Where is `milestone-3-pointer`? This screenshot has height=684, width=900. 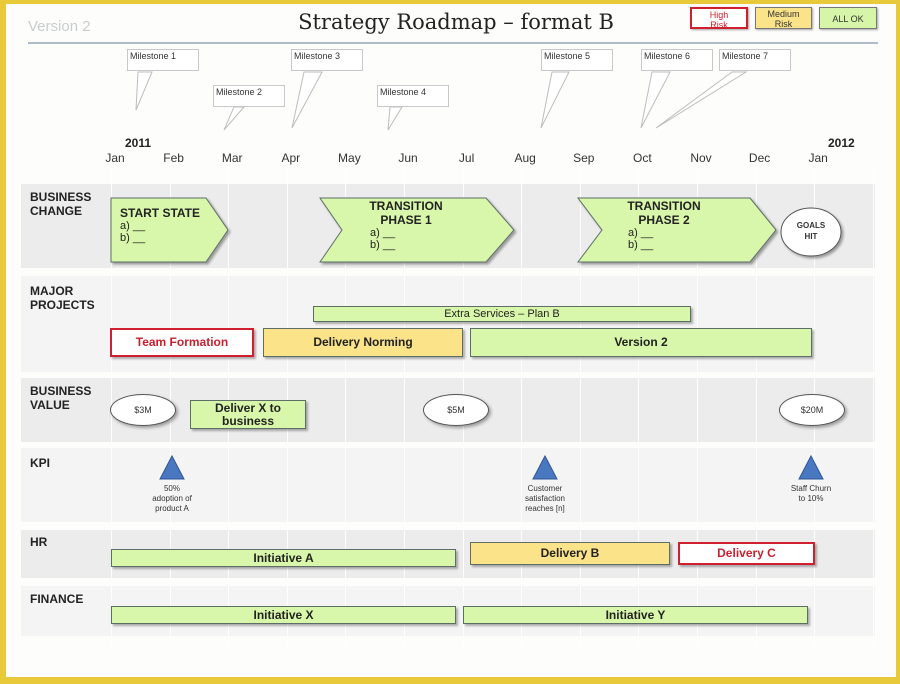
milestone-3-pointer is located at coordinates (307, 100).